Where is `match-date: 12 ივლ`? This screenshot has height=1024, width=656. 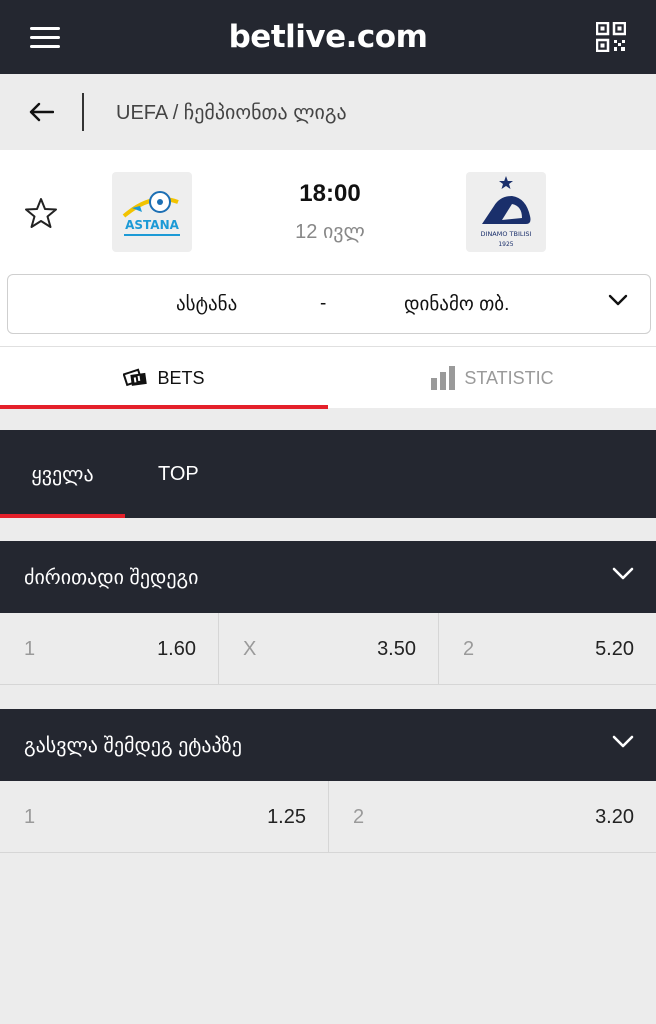
match-date: 12 ივლ is located at coordinates (330, 232).